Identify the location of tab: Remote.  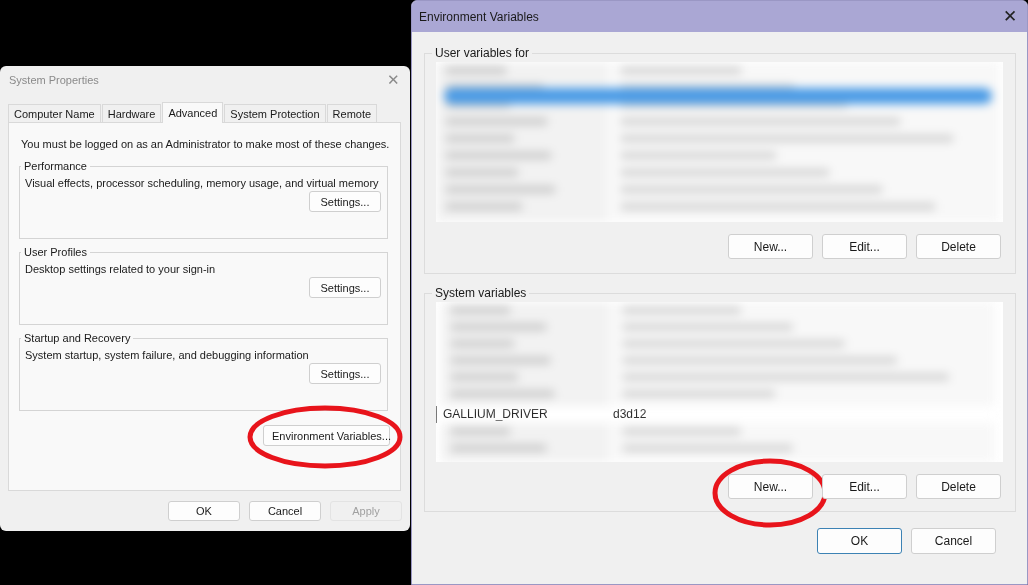
(352, 113).